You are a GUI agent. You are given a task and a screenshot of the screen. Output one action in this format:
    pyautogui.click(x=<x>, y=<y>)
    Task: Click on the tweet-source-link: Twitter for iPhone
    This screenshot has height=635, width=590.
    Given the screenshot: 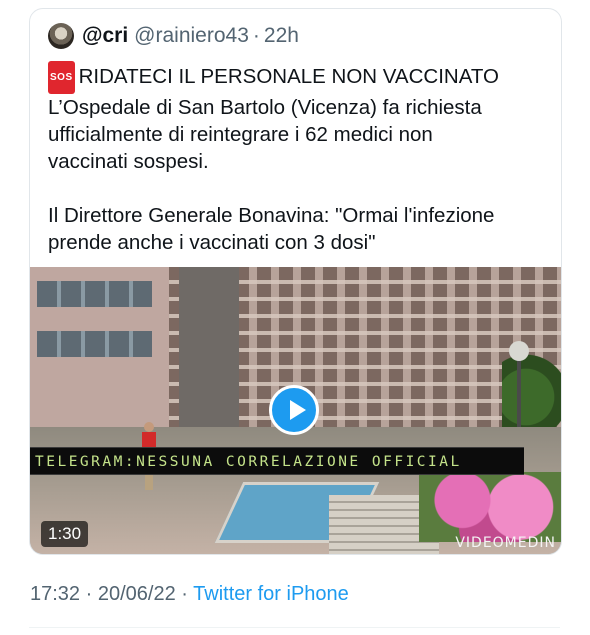 What is the action you would take?
    pyautogui.click(x=271, y=594)
    